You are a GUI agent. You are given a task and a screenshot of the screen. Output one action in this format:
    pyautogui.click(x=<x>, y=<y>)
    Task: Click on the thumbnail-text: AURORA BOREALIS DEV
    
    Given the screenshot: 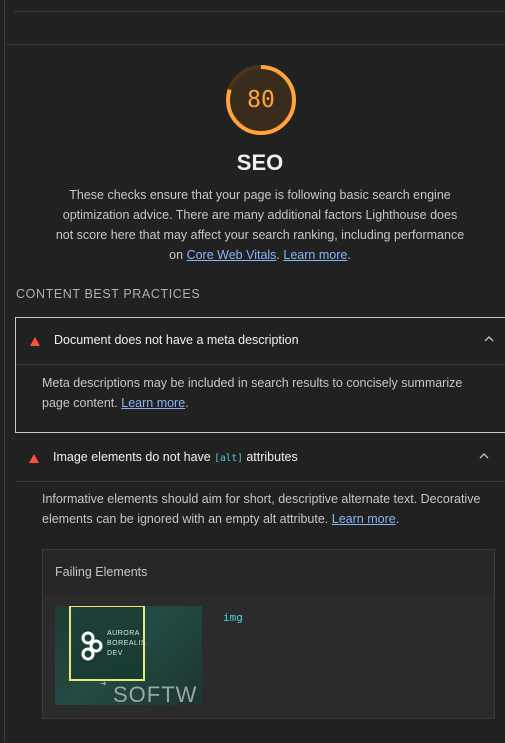 What is the action you would take?
    pyautogui.click(x=126, y=644)
    